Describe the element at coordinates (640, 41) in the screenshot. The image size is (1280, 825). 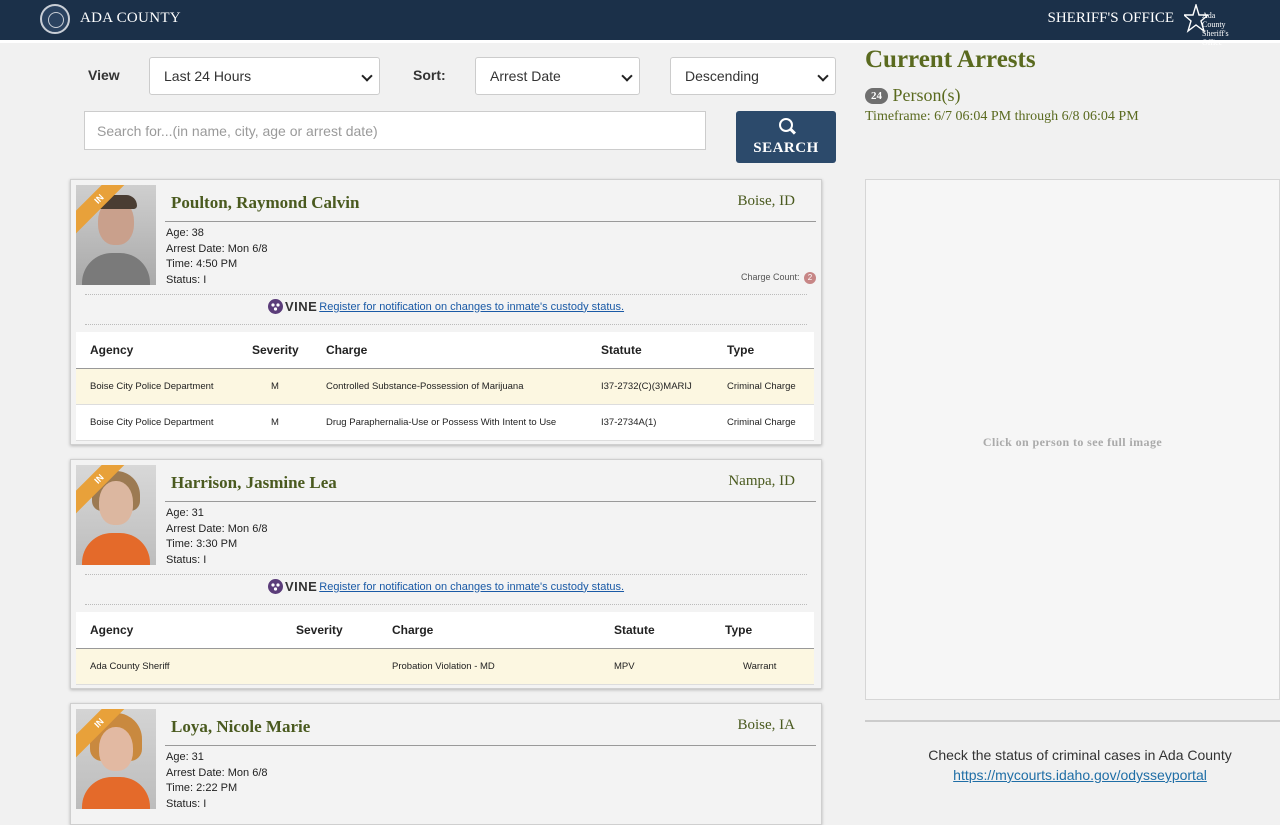
I see `header-divider` at that location.